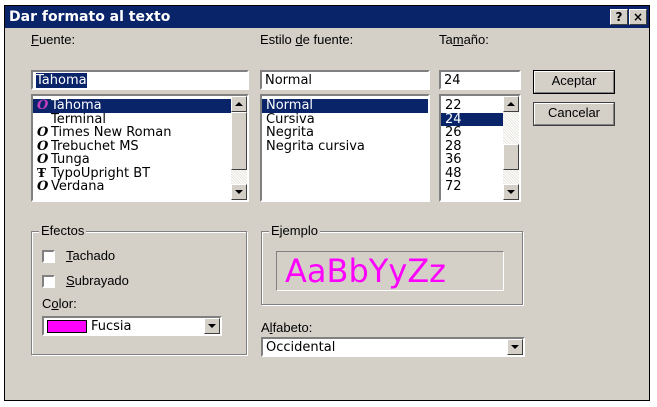 This screenshot has height=407, width=657. I want to click on list-item: Terminal, so click(132, 119).